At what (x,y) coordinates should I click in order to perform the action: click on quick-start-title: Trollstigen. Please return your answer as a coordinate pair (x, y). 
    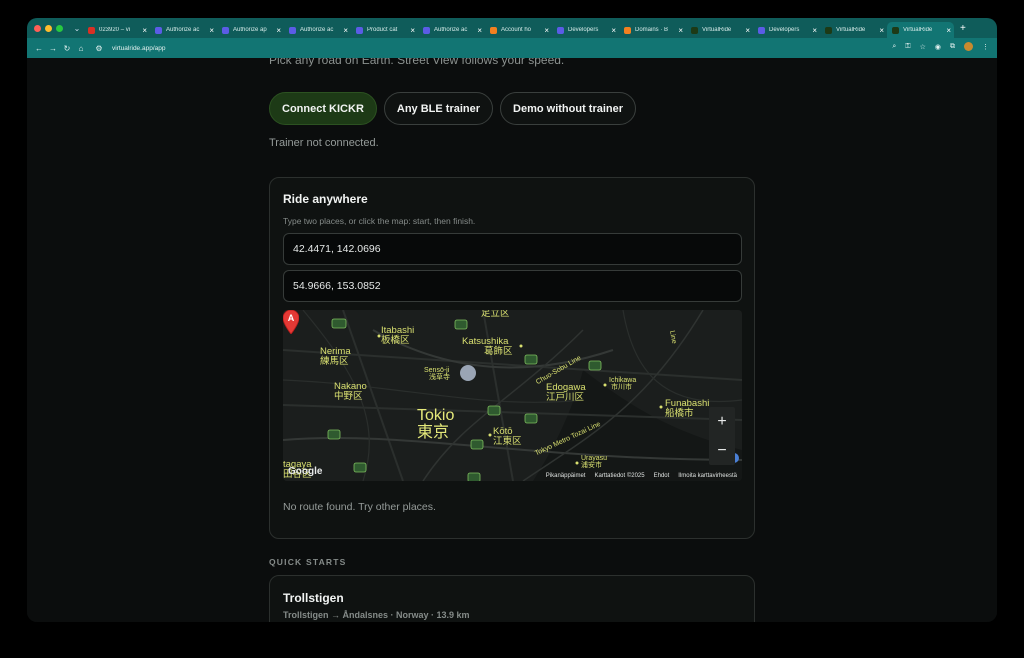
    Looking at the image, I should click on (313, 598).